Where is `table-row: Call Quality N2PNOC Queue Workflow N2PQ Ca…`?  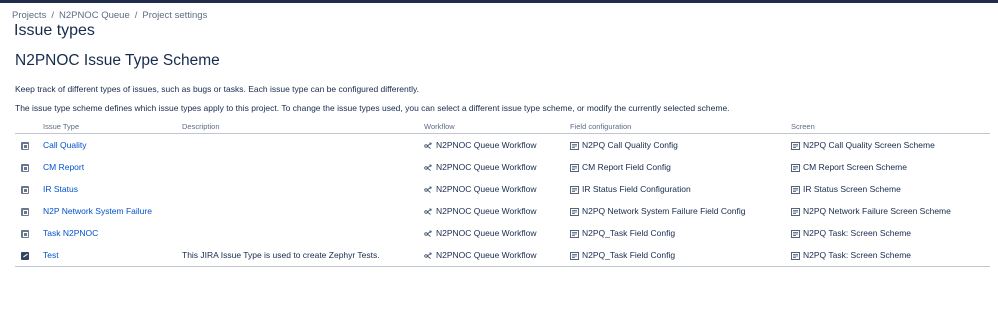 table-row: Call Quality N2PNOC Queue Workflow N2PQ Ca… is located at coordinates (502, 145).